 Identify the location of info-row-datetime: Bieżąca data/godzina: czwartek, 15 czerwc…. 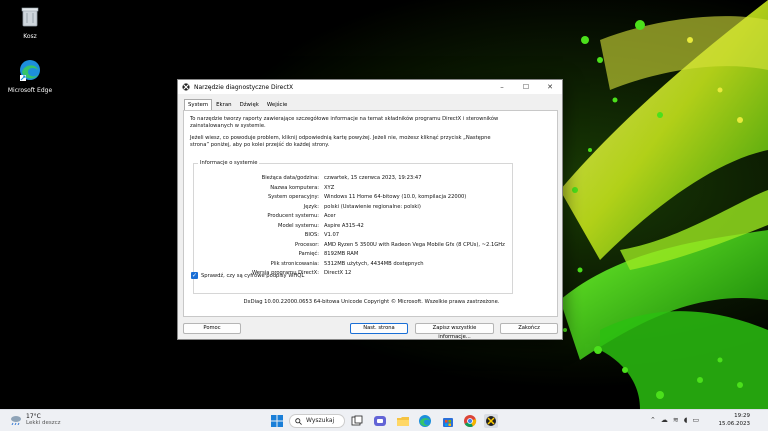
(354, 178).